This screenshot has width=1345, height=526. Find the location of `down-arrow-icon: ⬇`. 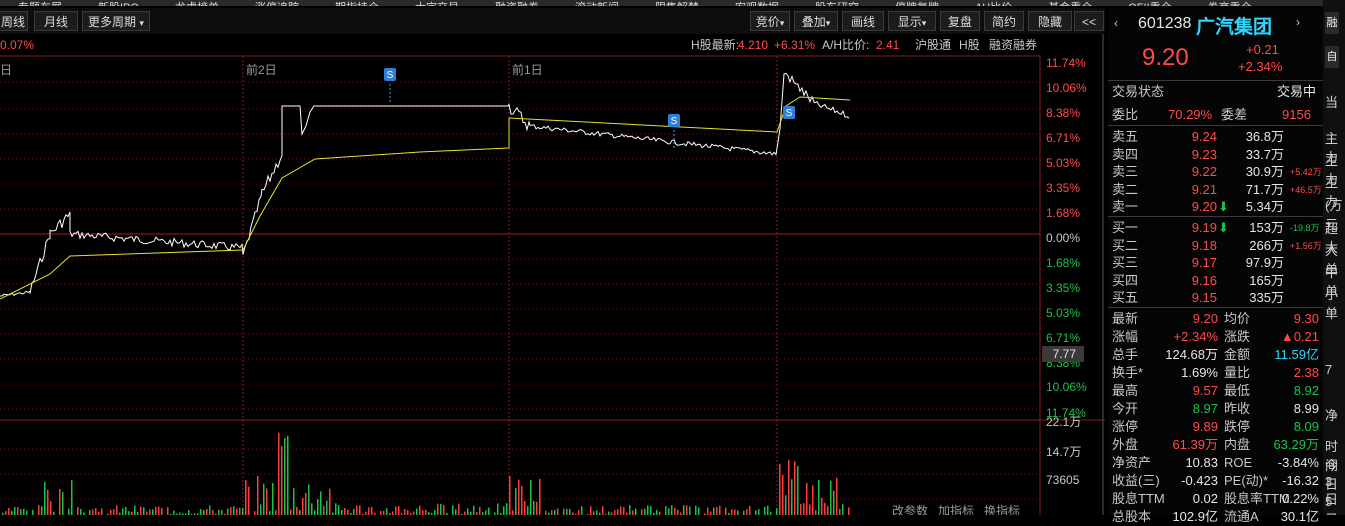

down-arrow-icon: ⬇ is located at coordinates (1223, 227).